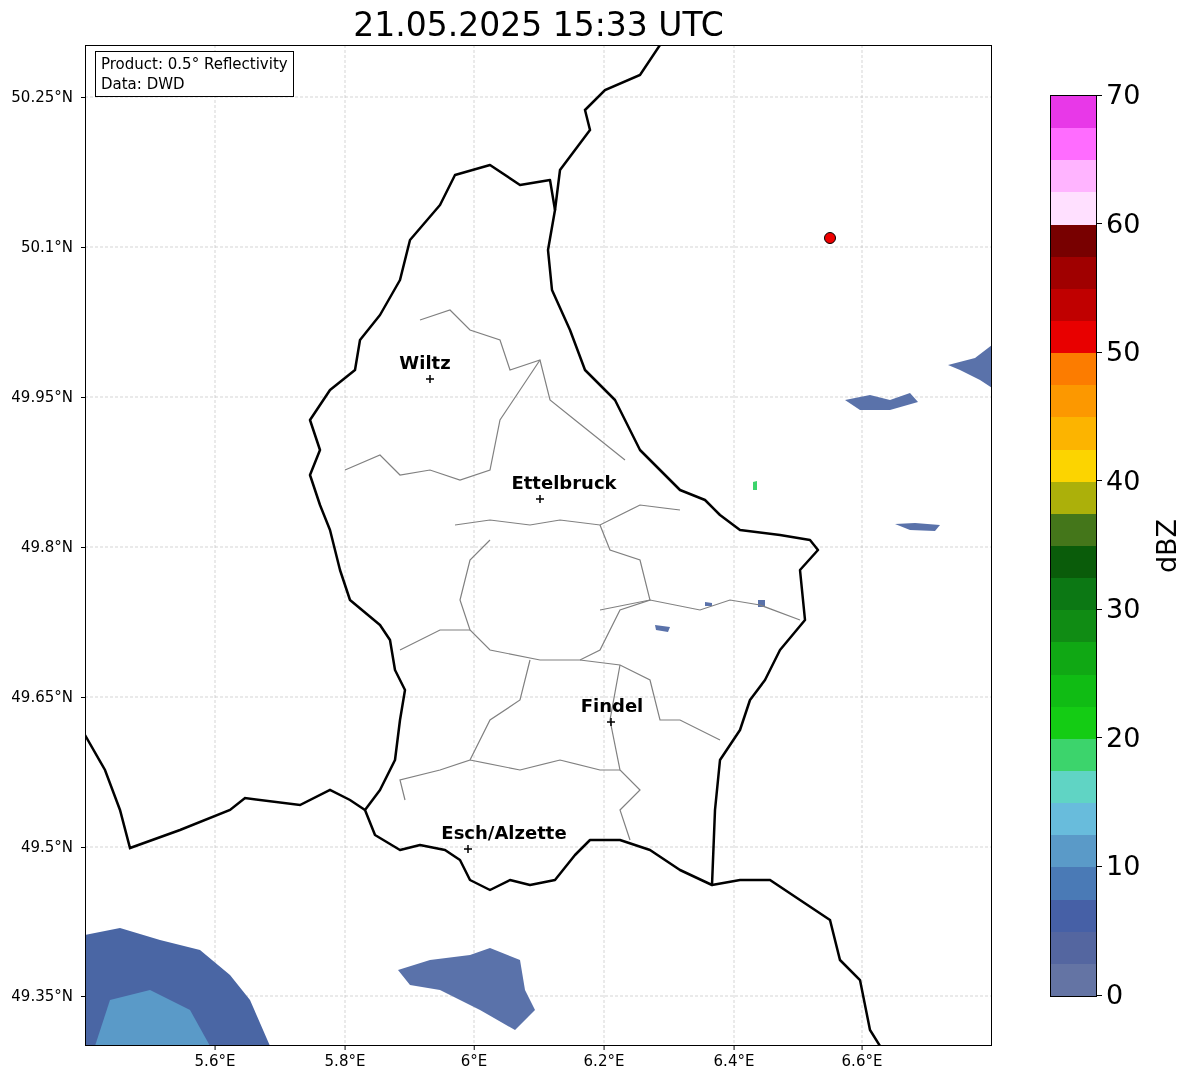 The height and width of the screenshot is (1081, 1184). I want to click on colorbar-tick-label: 0, so click(1115, 995).